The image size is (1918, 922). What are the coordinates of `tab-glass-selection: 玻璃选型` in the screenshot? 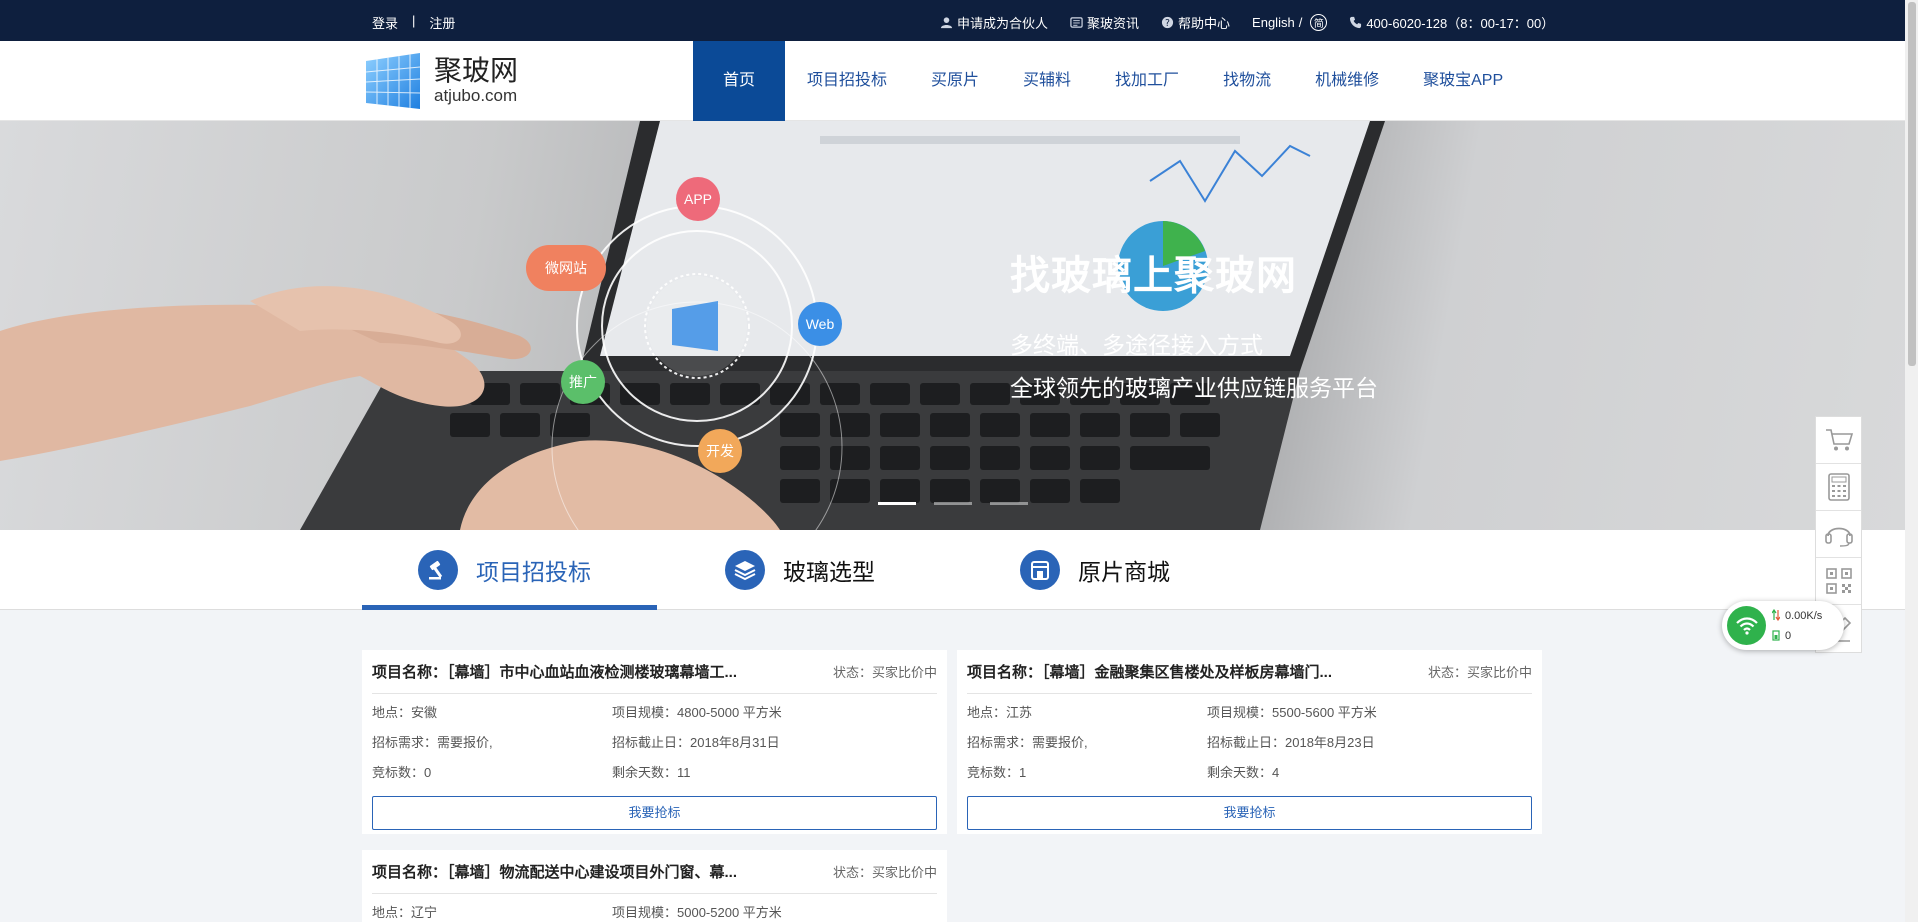 It's located at (800, 570).